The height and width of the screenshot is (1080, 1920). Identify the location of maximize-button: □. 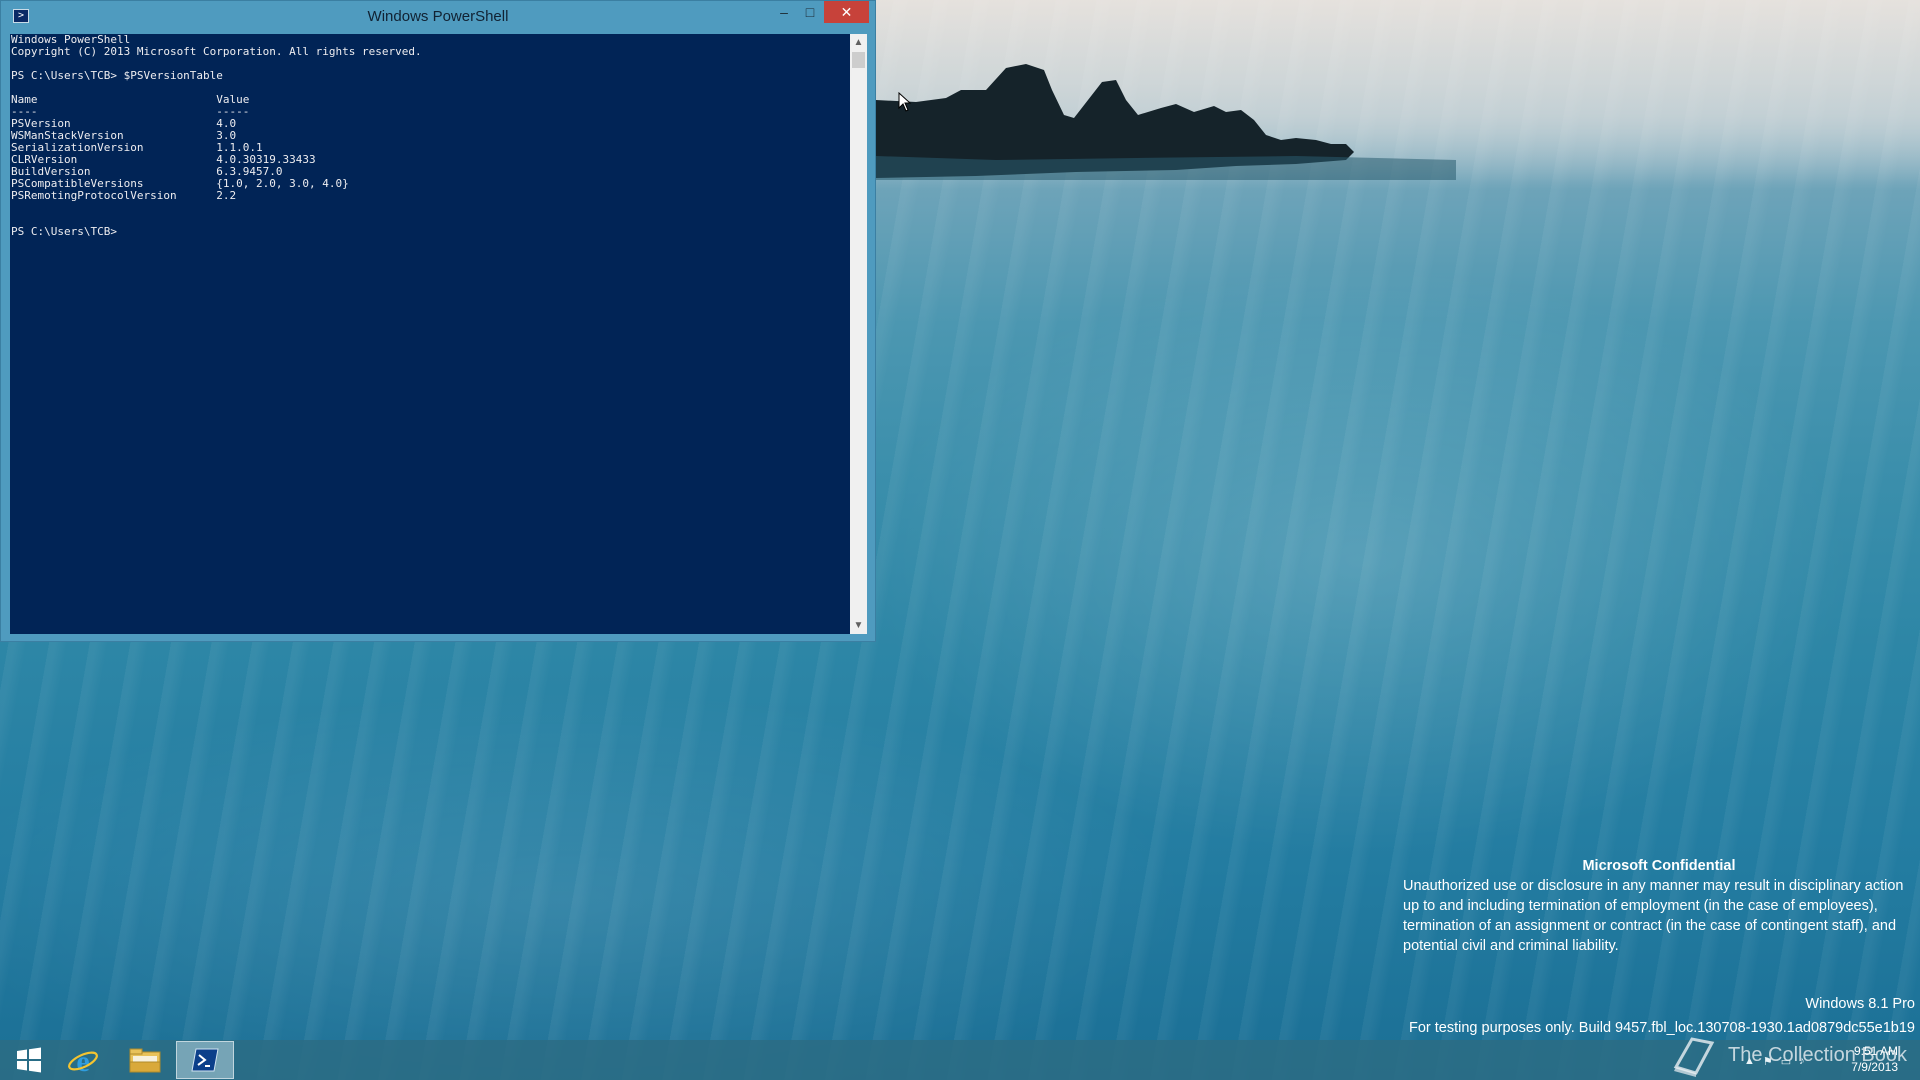
(810, 12).